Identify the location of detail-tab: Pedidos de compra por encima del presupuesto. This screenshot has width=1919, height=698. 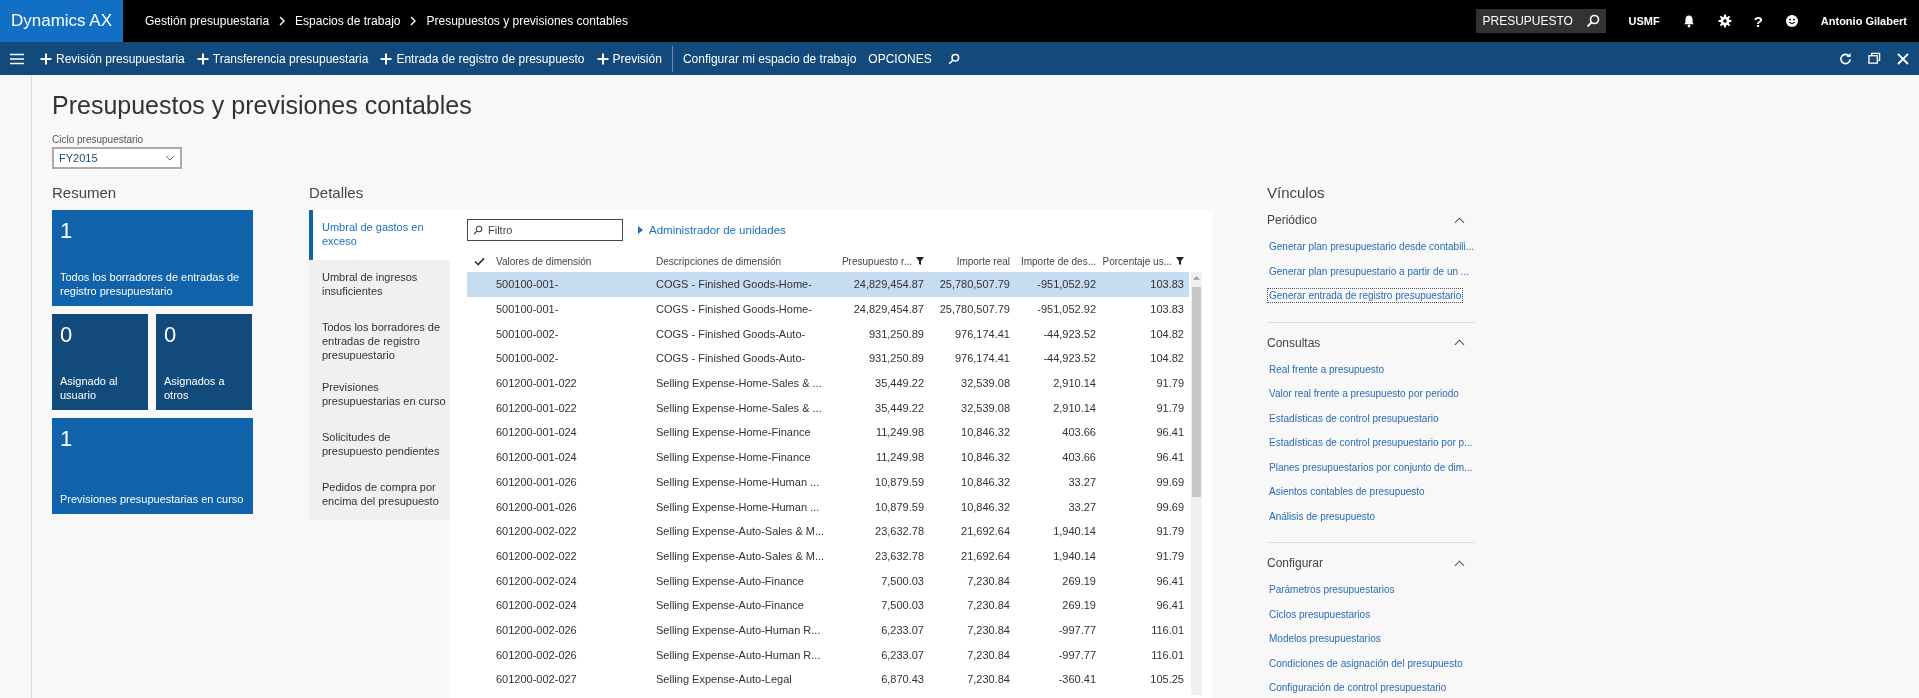
(379, 495).